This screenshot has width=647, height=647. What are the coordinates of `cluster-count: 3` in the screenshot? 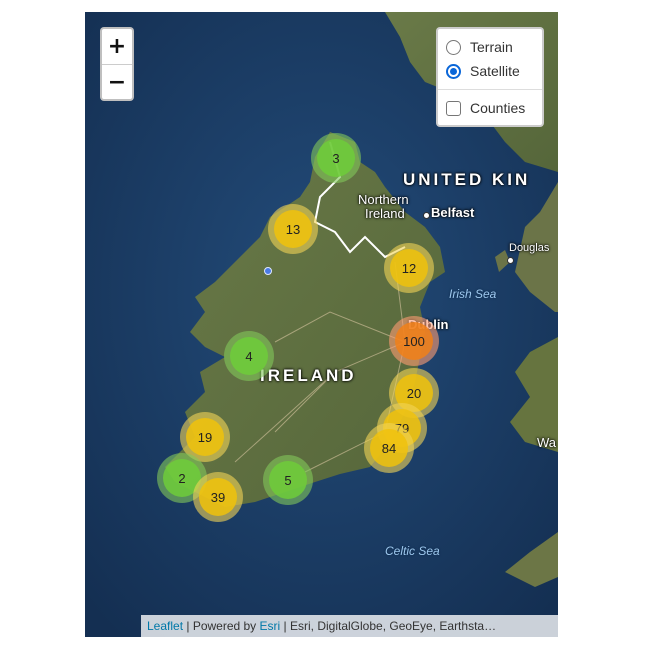 It's located at (336, 158).